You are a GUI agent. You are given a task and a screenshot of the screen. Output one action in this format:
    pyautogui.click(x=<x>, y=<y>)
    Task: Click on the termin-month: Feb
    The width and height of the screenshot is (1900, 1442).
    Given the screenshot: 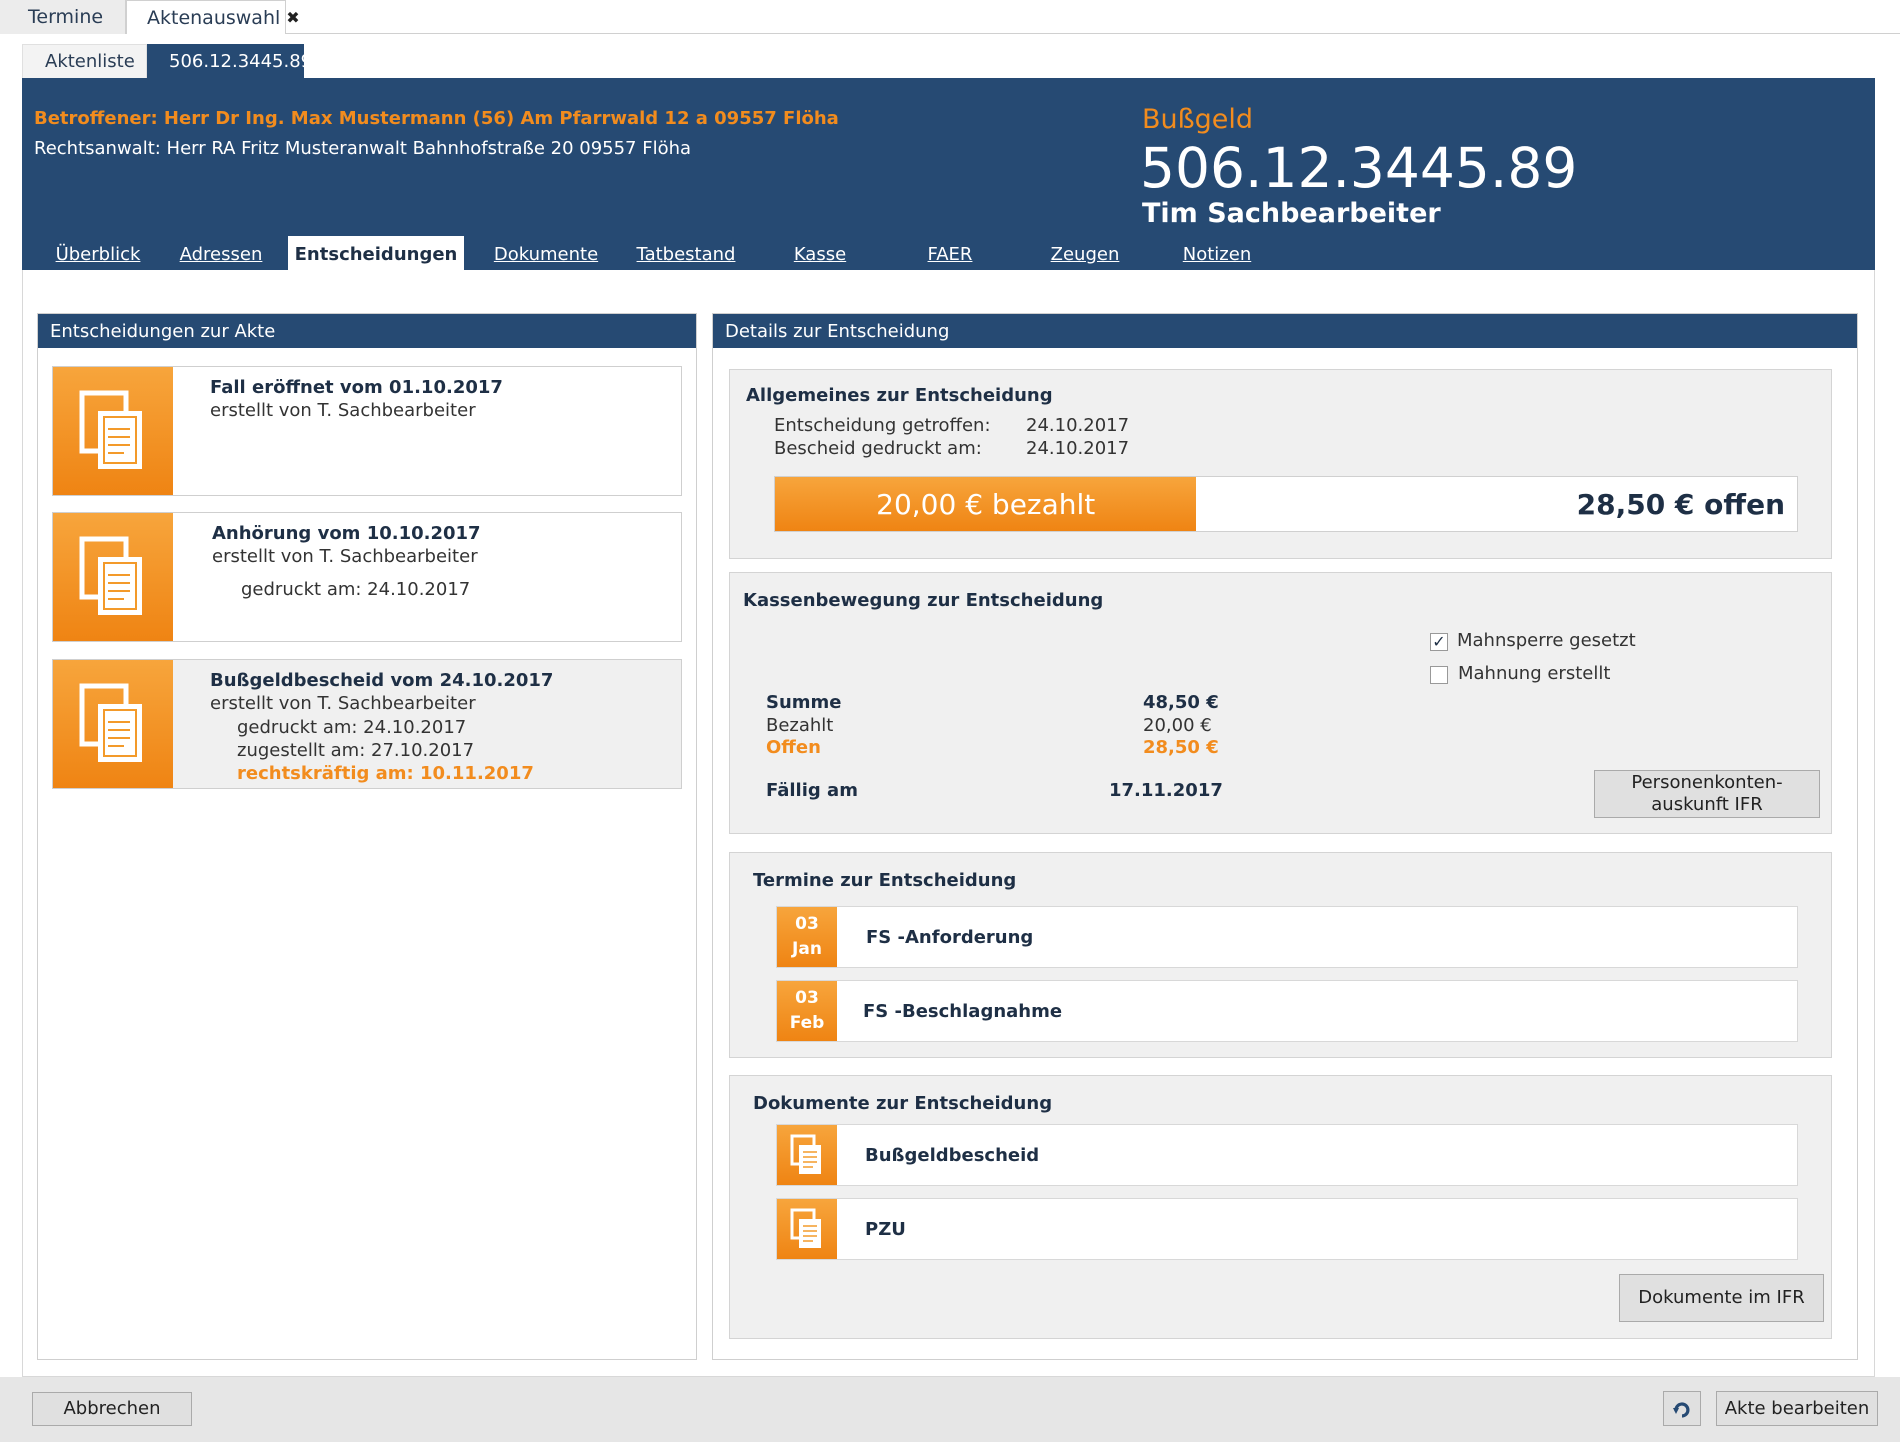 What is the action you would take?
    pyautogui.click(x=807, y=1023)
    